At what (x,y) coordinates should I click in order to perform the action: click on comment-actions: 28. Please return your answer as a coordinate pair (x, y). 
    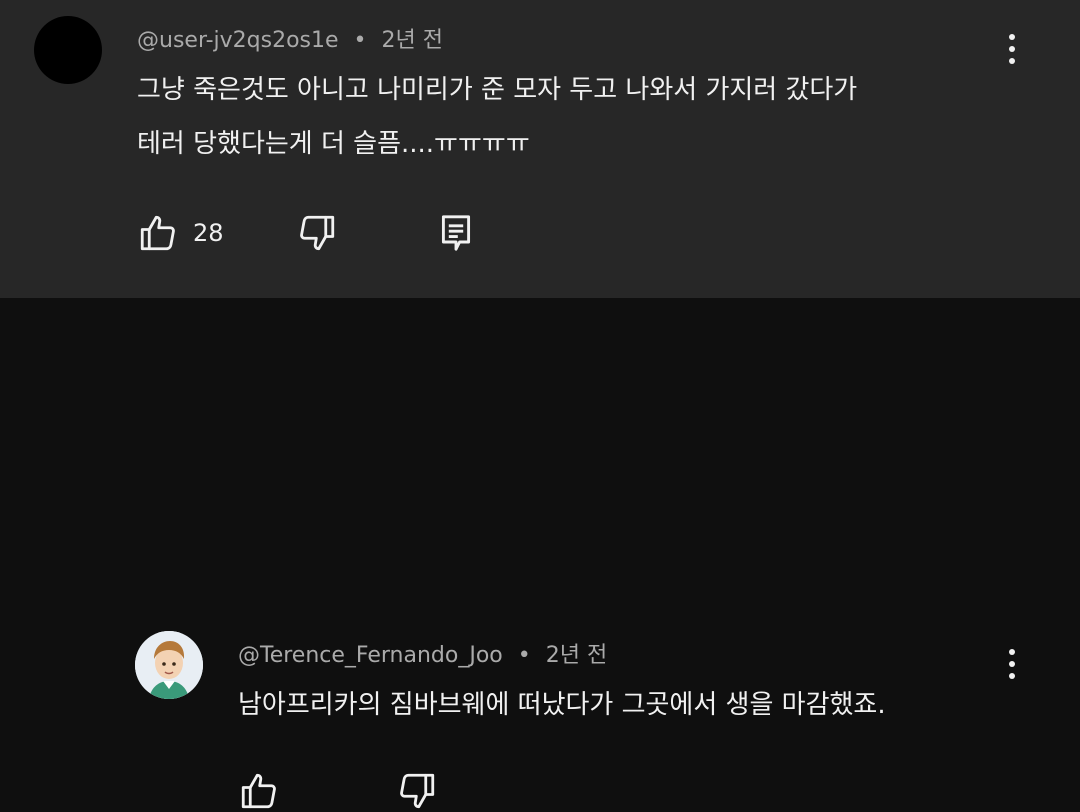
    Looking at the image, I should click on (305, 233).